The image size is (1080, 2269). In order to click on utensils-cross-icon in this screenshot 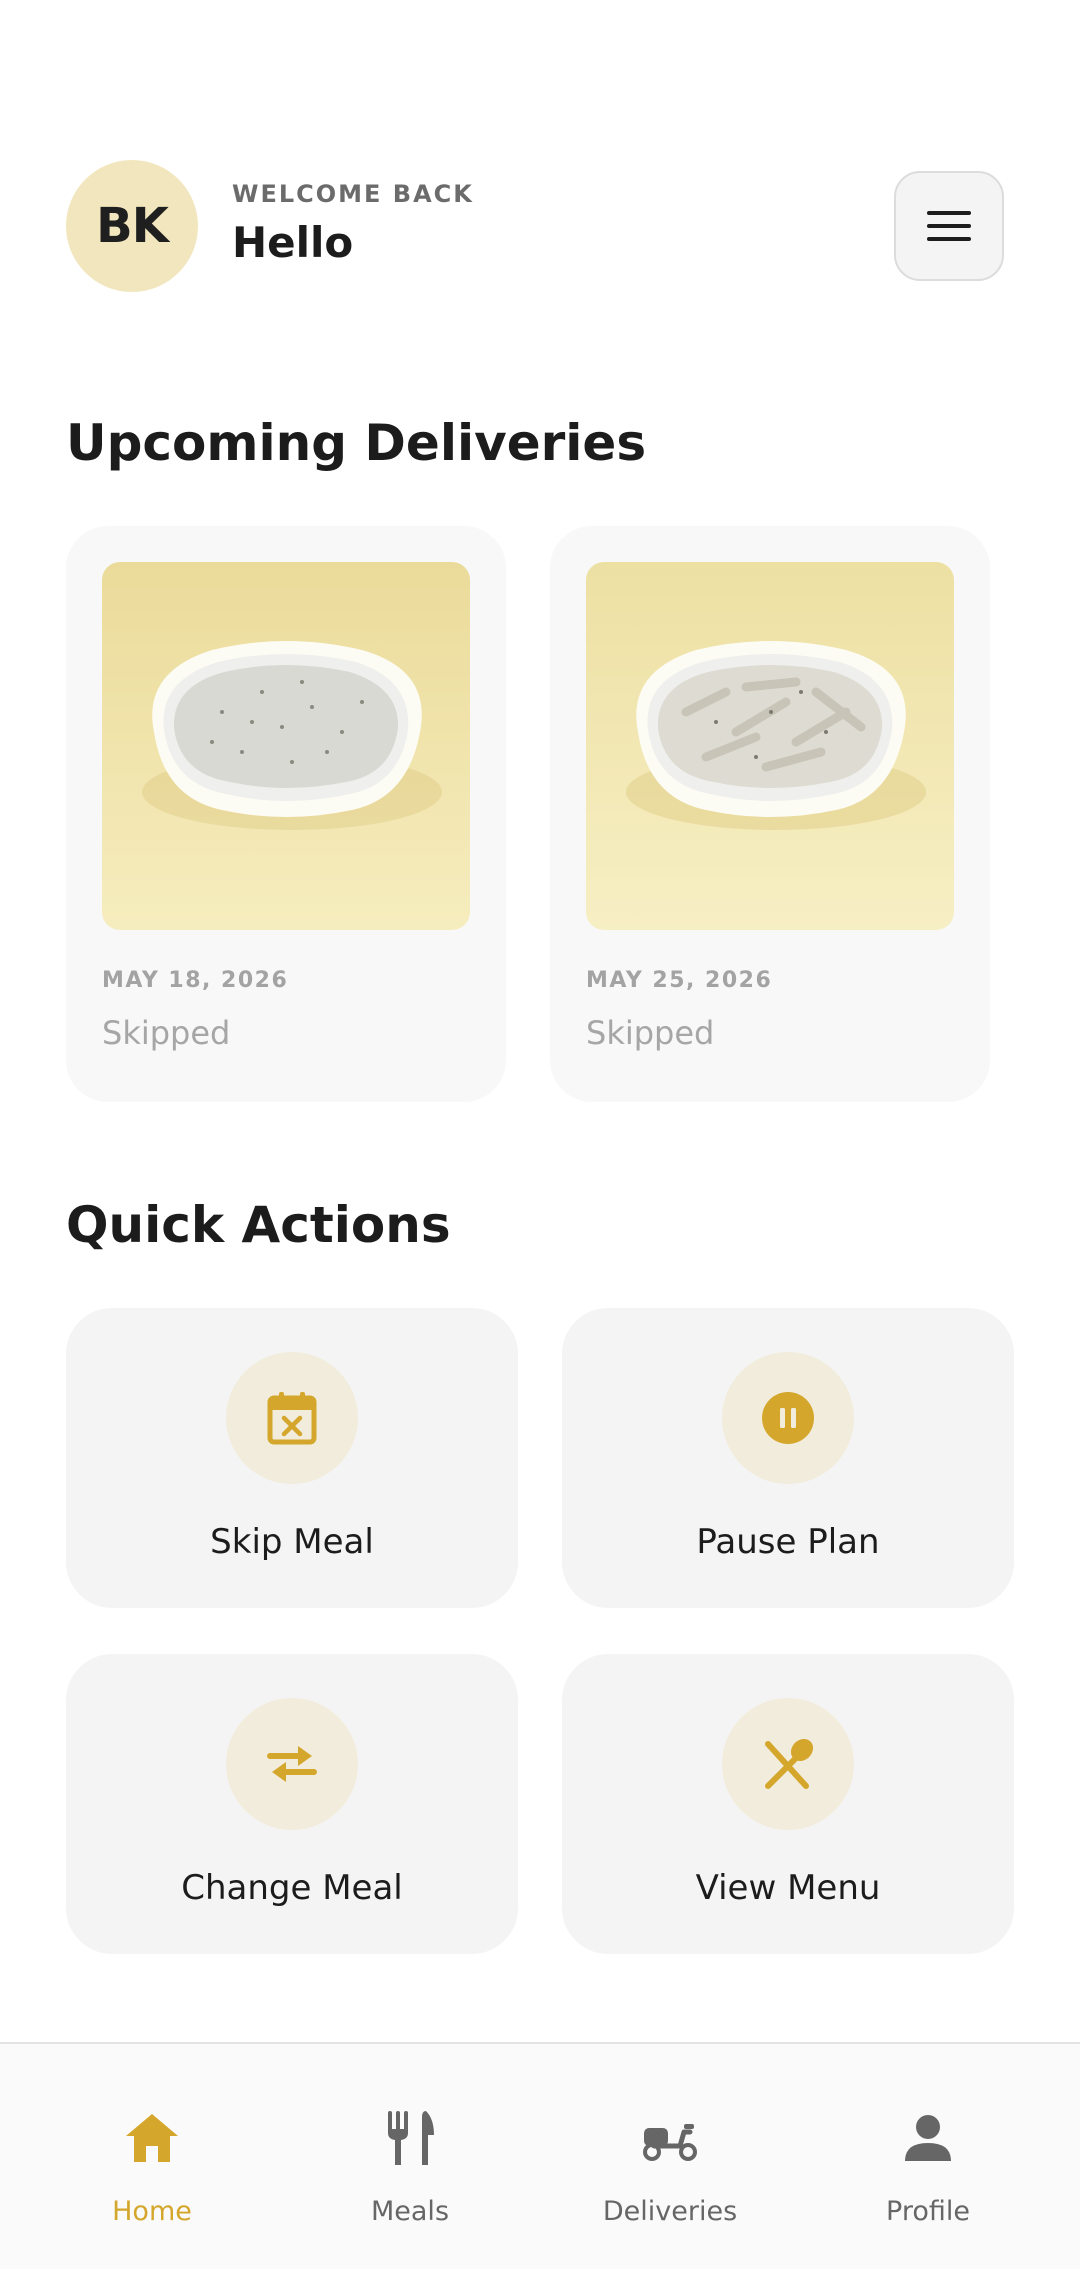, I will do `click(789, 1763)`.